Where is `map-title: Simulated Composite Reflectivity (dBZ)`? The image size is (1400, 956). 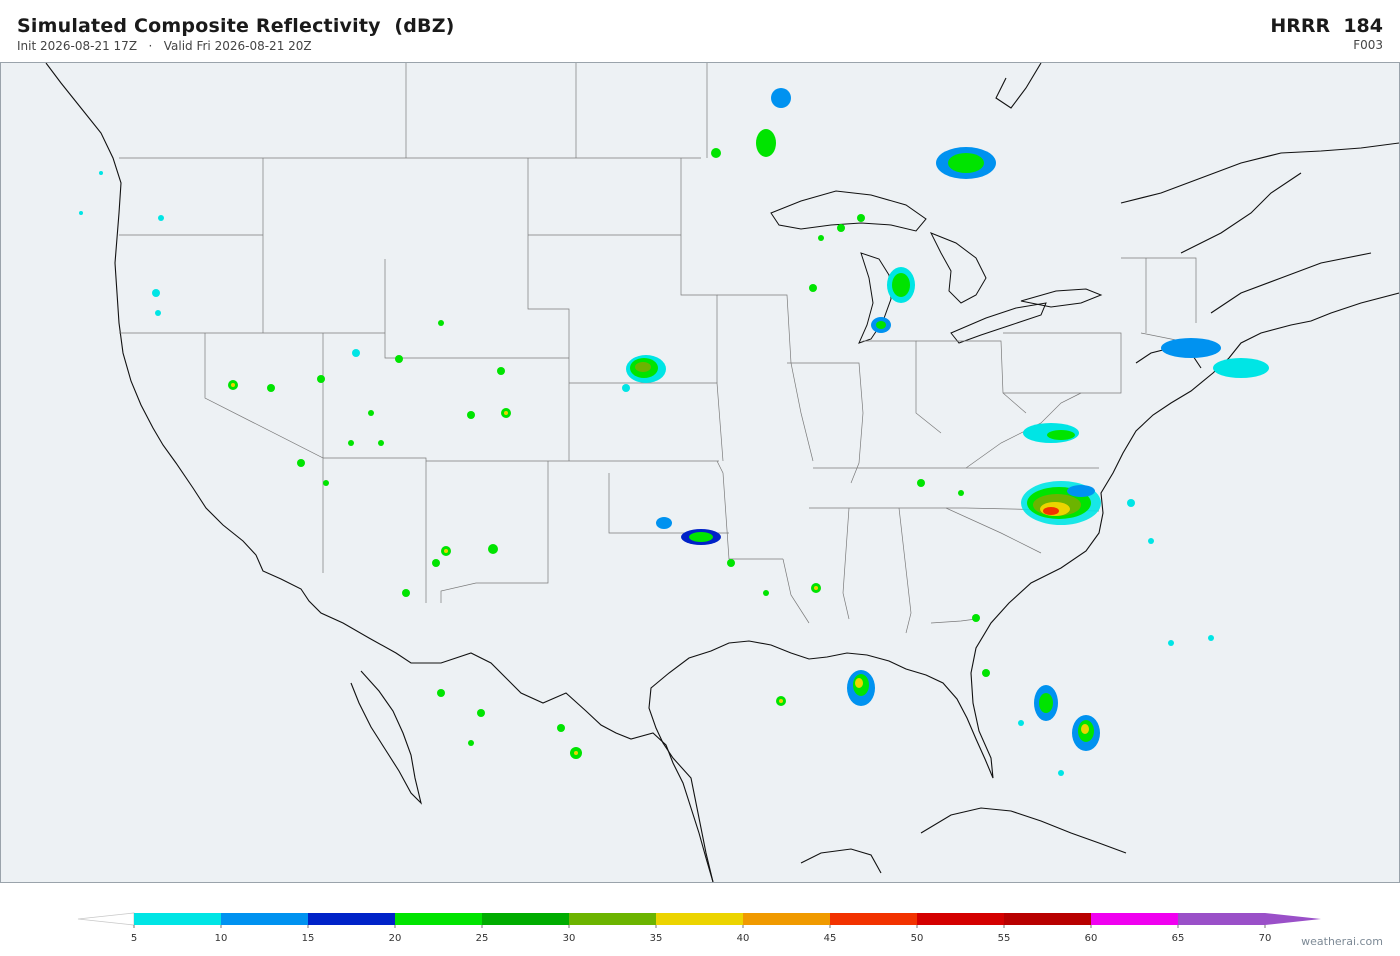 map-title: Simulated Composite Reflectivity (dBZ) is located at coordinates (236, 26).